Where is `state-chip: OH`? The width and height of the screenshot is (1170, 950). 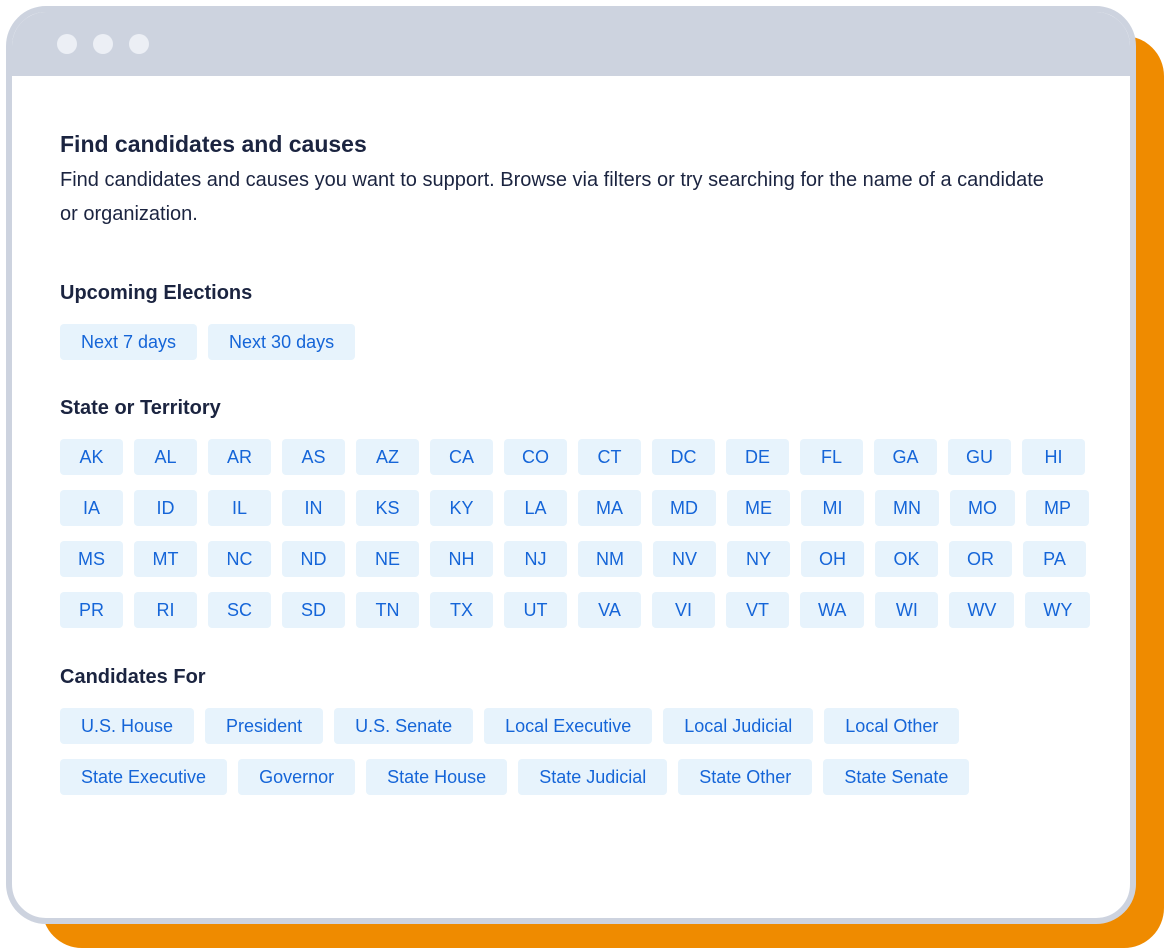
state-chip: OH is located at coordinates (832, 559).